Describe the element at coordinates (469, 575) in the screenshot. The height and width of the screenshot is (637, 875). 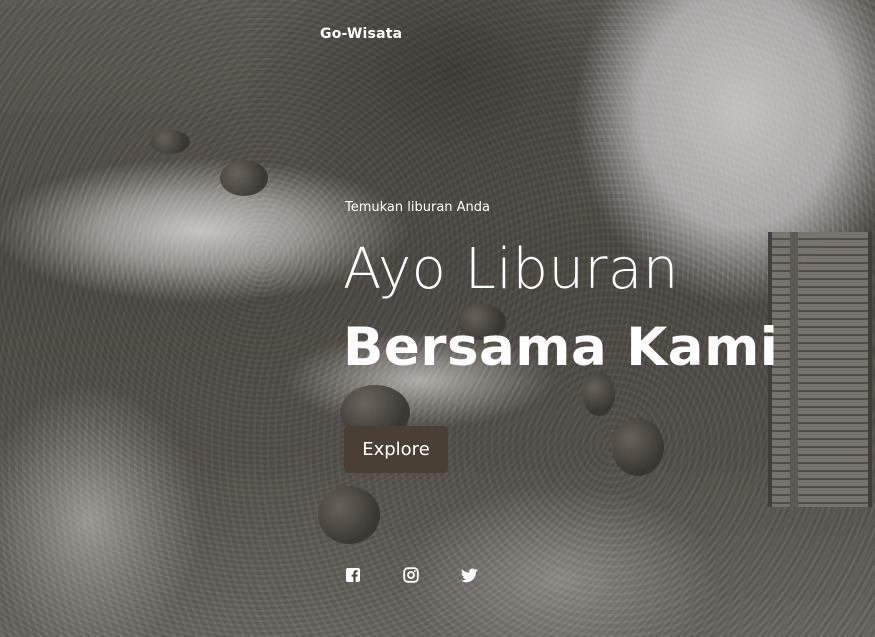
I see `twitter-icon` at that location.